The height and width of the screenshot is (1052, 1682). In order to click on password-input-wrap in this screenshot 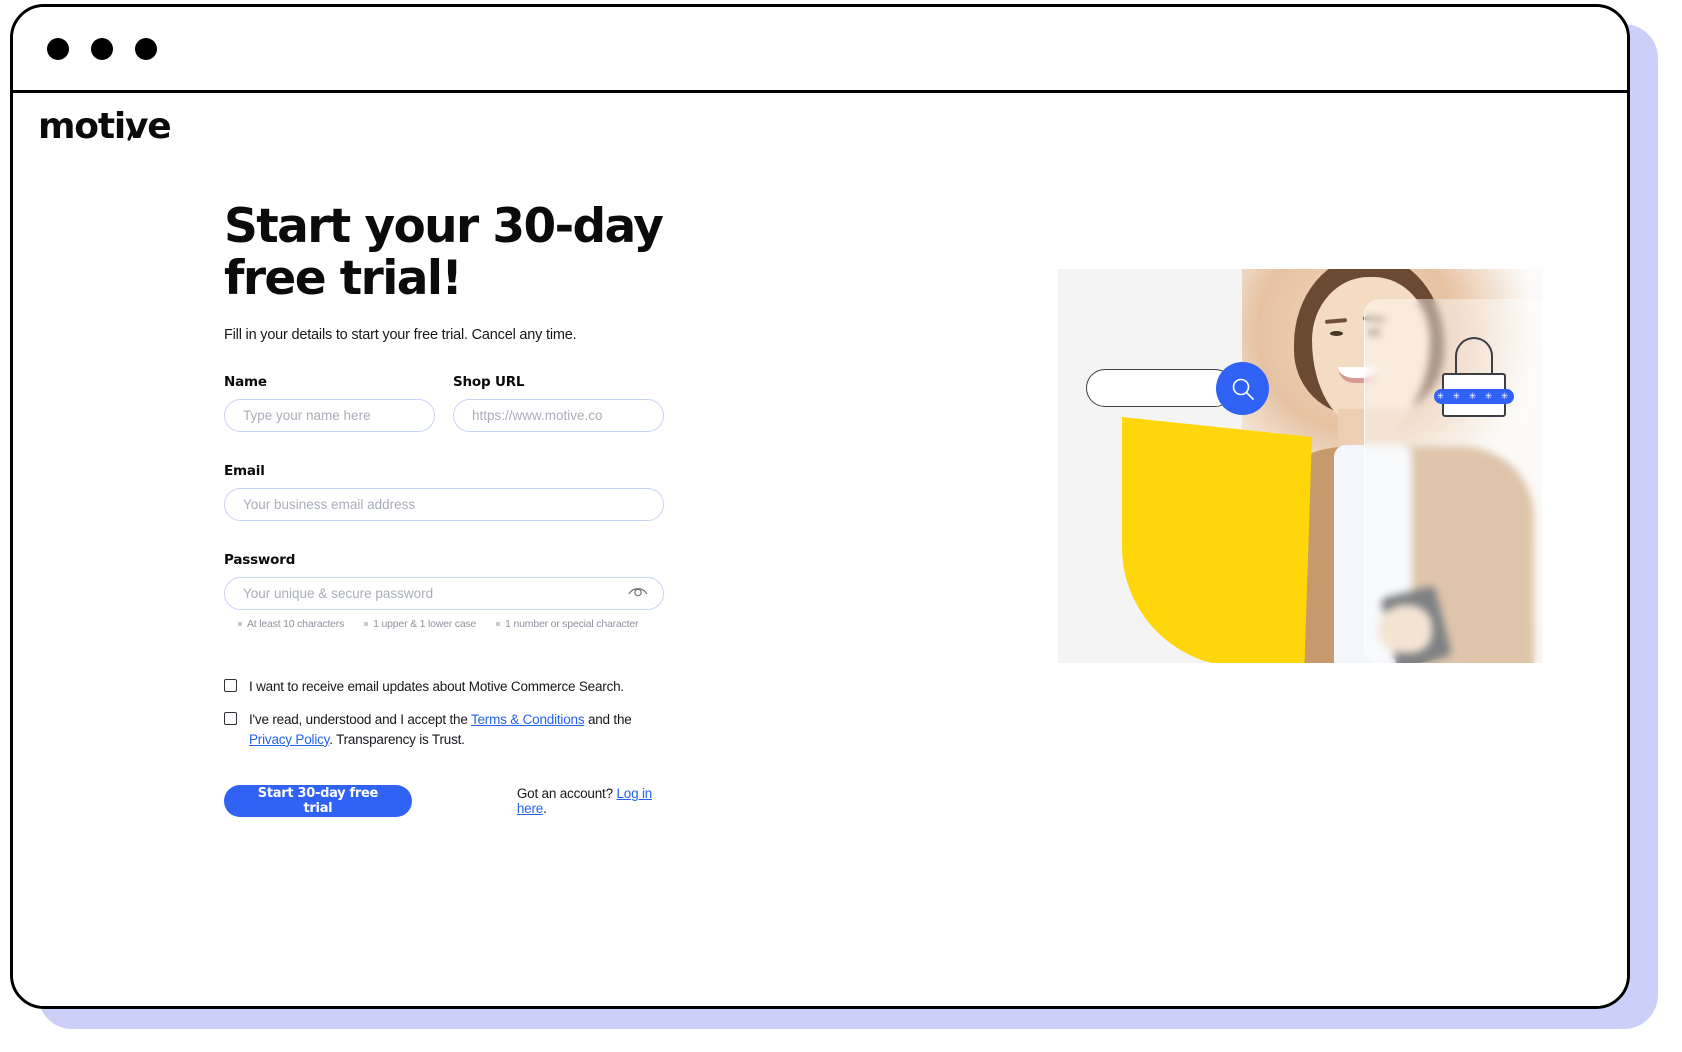, I will do `click(444, 594)`.